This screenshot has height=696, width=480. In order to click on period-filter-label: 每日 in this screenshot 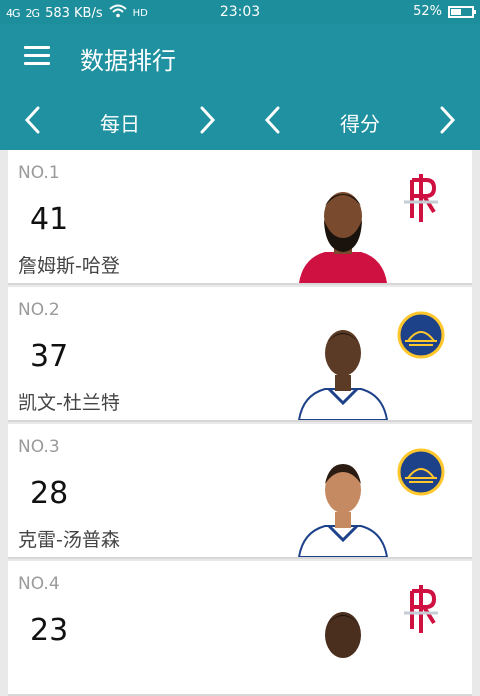, I will do `click(120, 124)`.